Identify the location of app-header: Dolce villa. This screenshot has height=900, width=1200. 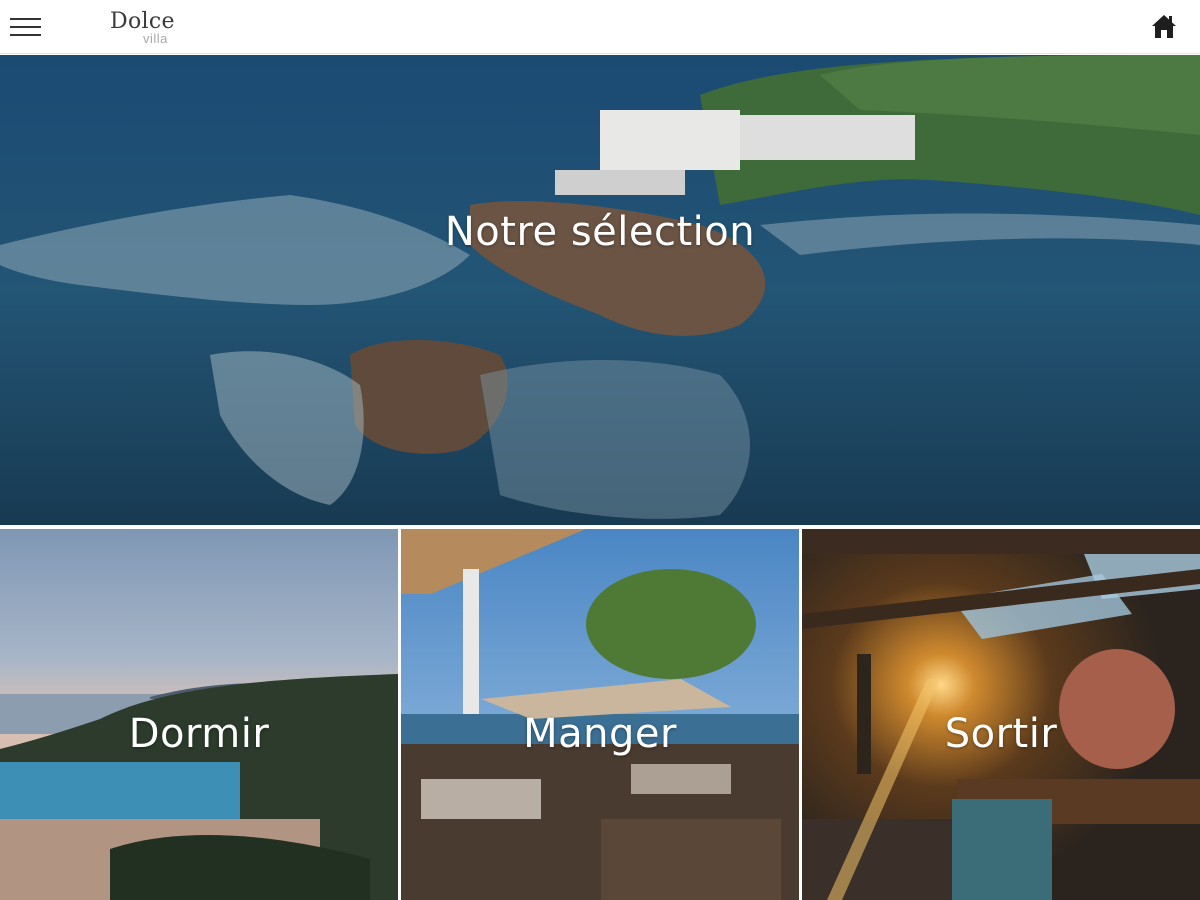
(600, 27).